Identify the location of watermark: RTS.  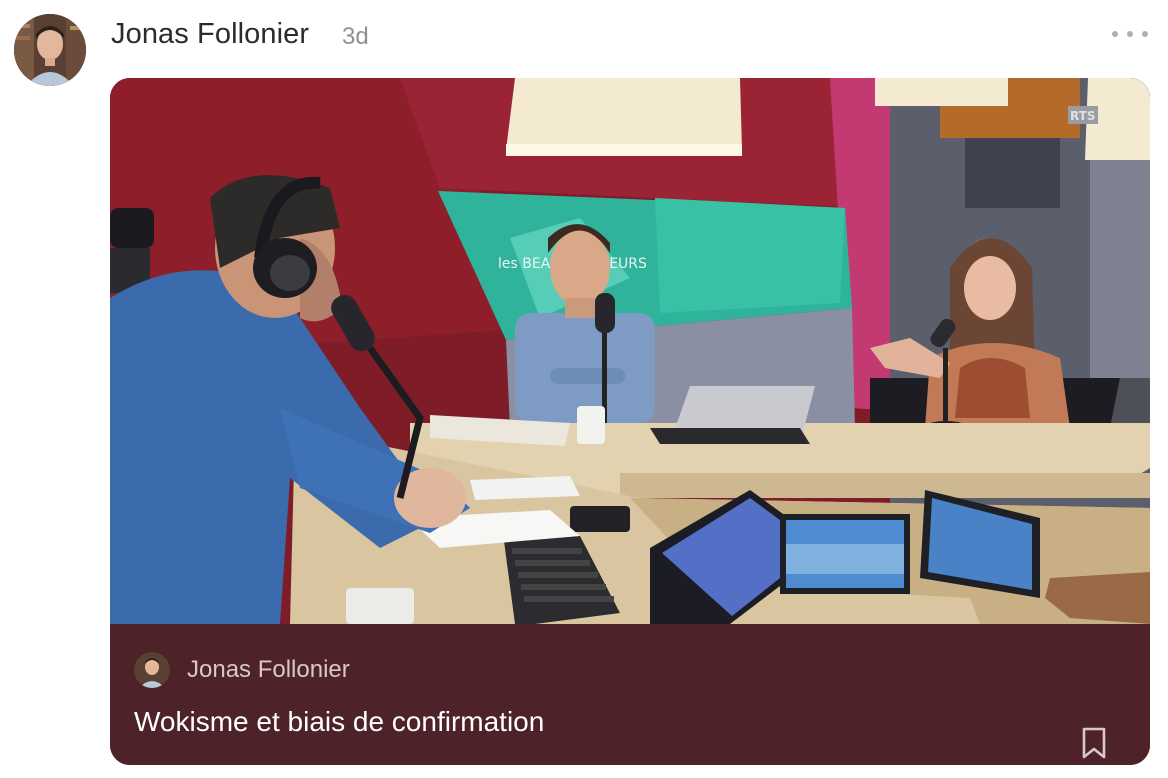
(1083, 116).